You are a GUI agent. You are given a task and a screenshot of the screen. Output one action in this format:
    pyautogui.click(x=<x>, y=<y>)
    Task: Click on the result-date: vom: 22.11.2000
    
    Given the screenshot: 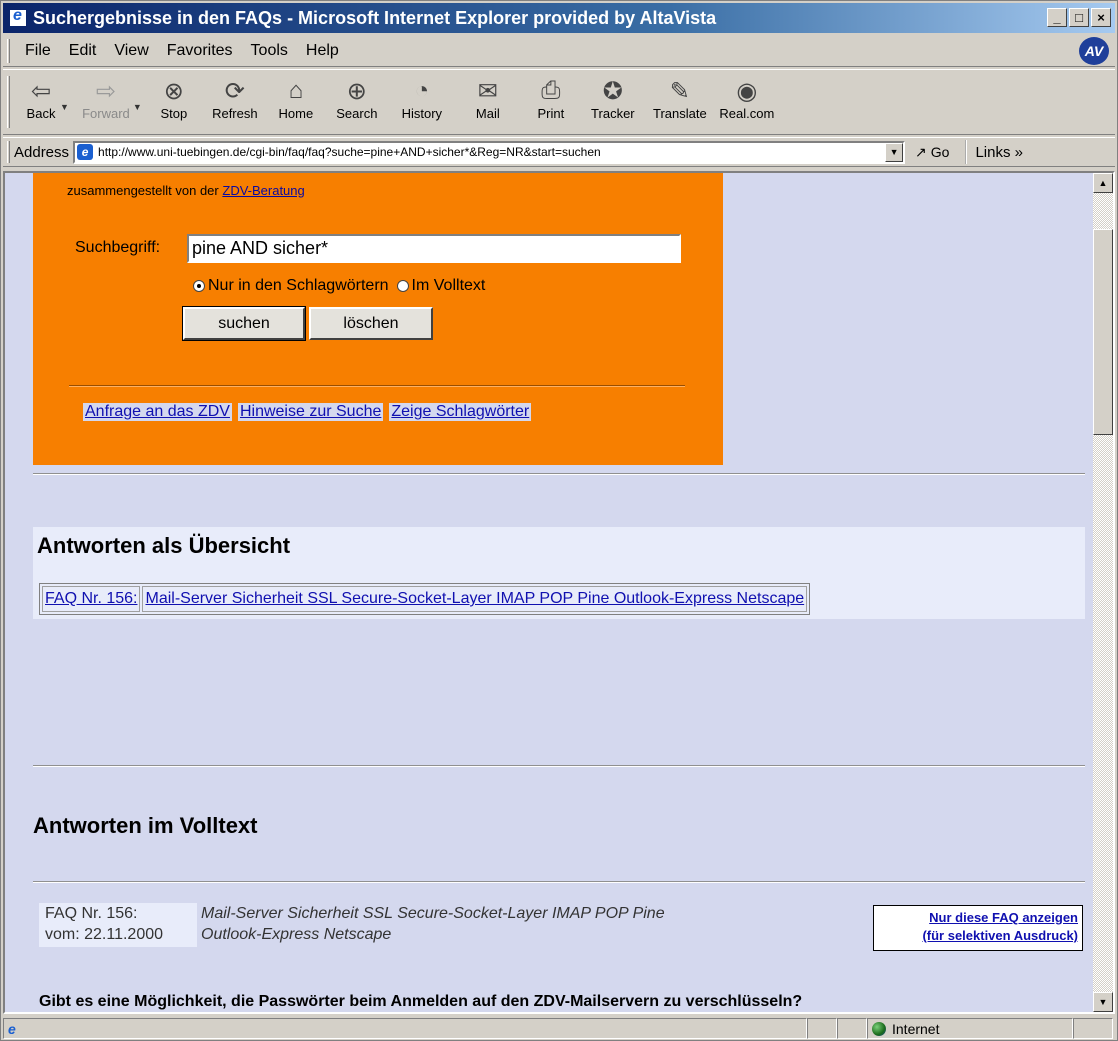 What is the action you would take?
    pyautogui.click(x=104, y=934)
    